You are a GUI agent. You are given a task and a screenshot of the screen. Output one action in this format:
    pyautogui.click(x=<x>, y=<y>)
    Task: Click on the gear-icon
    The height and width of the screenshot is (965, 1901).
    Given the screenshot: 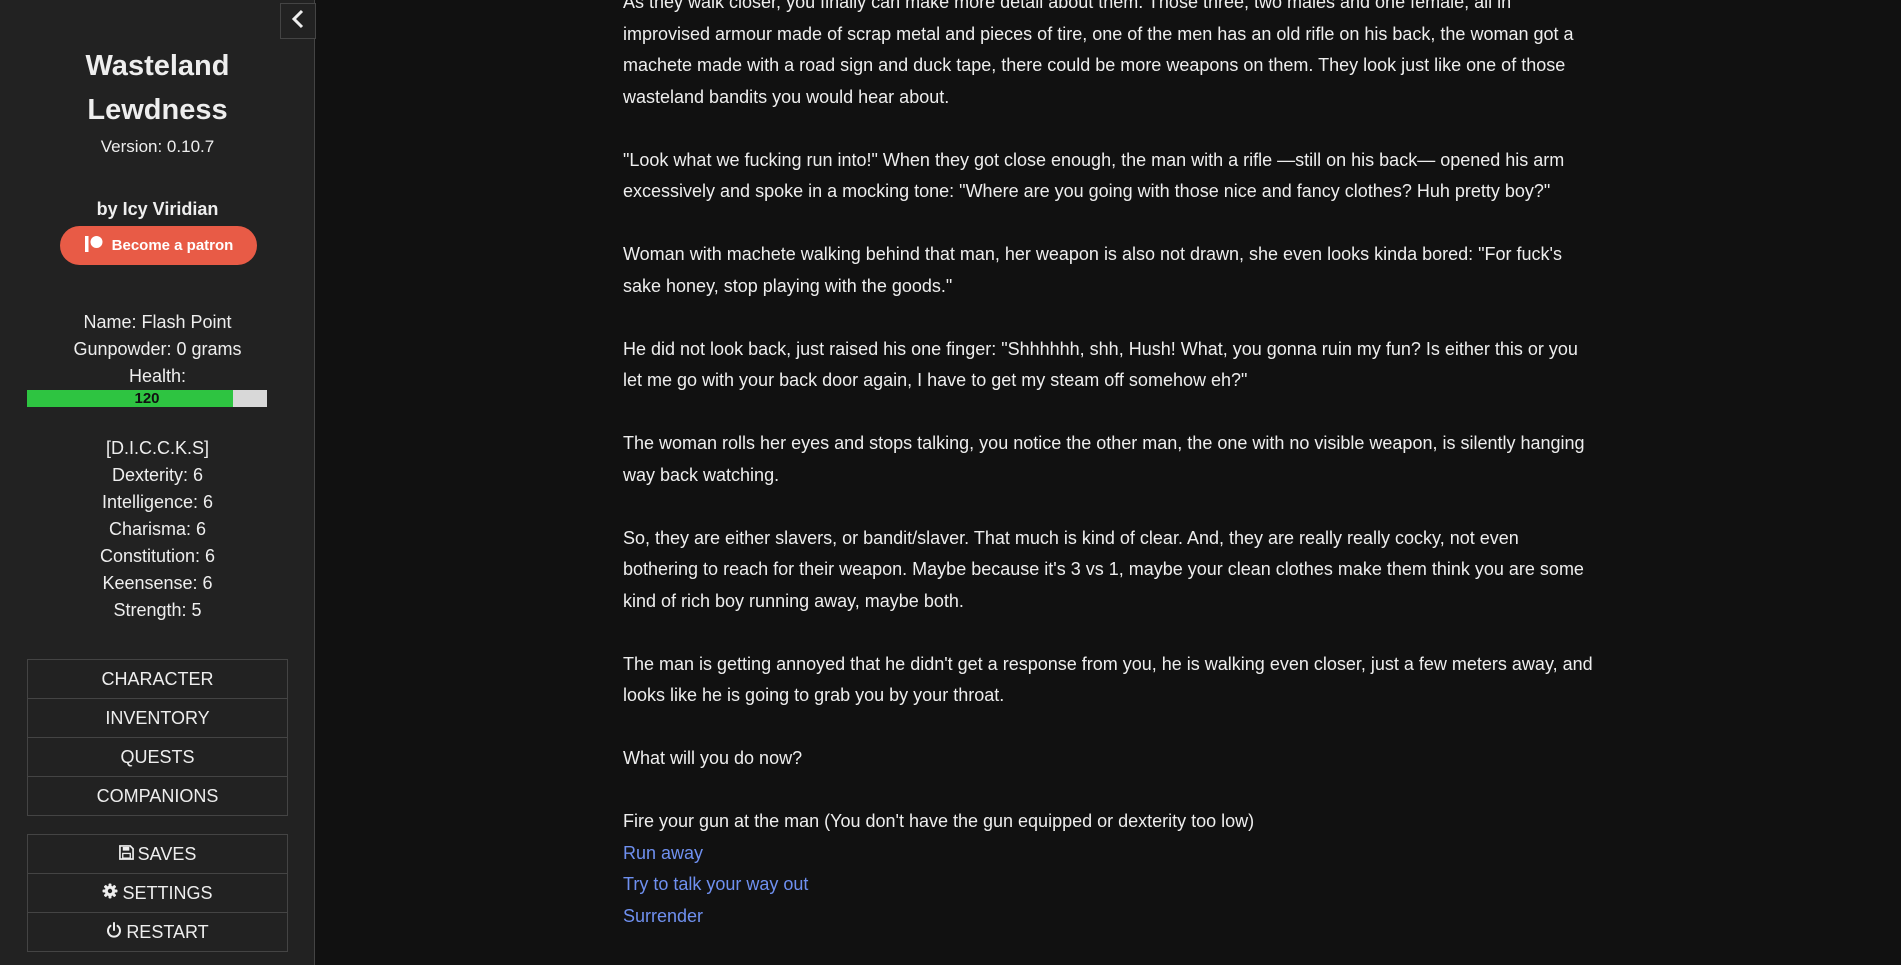 What is the action you would take?
    pyautogui.click(x=110, y=893)
    